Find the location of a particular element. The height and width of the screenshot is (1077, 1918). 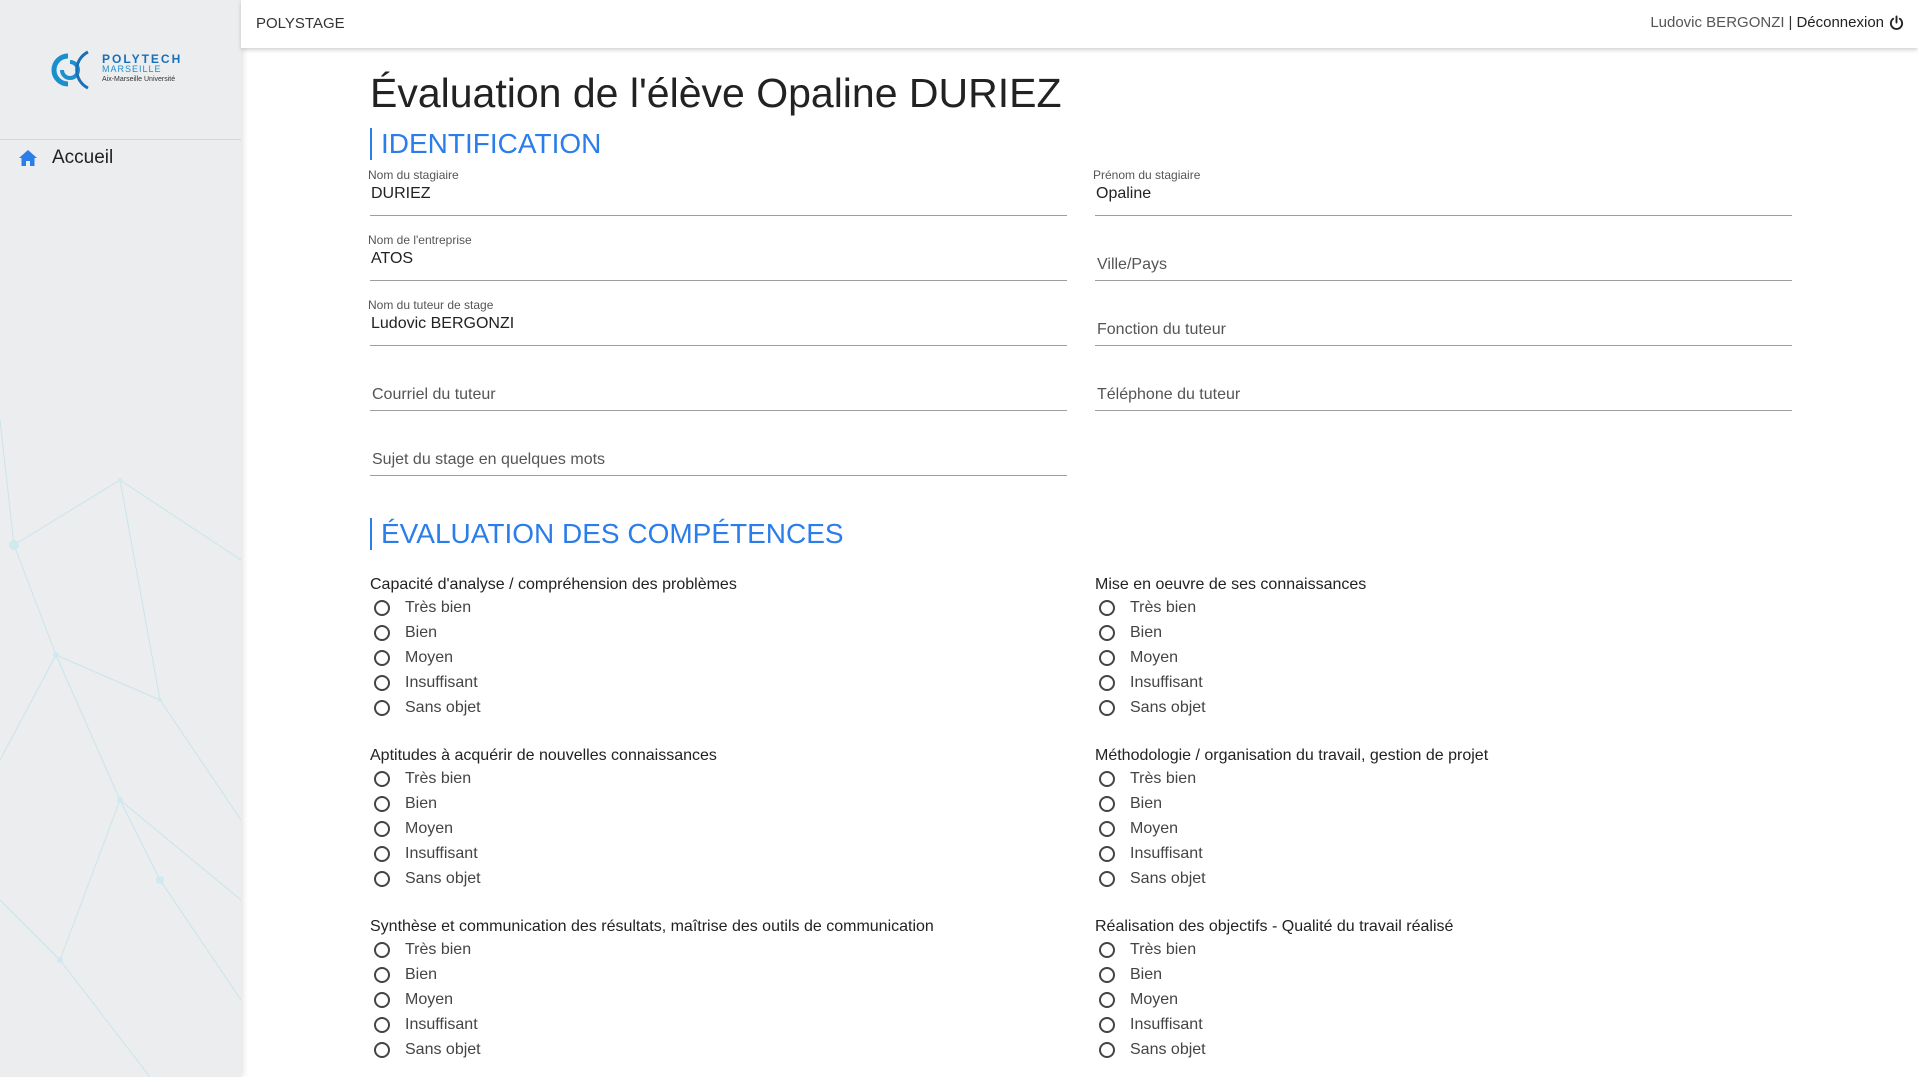

section-title-identification: IDENTIFICATION is located at coordinates (485, 144).